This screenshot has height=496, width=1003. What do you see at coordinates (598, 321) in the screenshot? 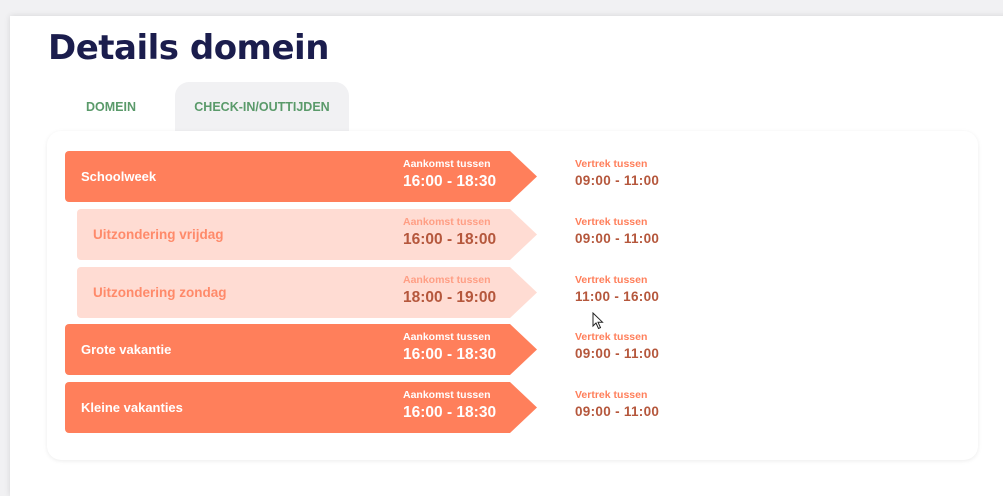
I see `mouse-pointer-icon` at bounding box center [598, 321].